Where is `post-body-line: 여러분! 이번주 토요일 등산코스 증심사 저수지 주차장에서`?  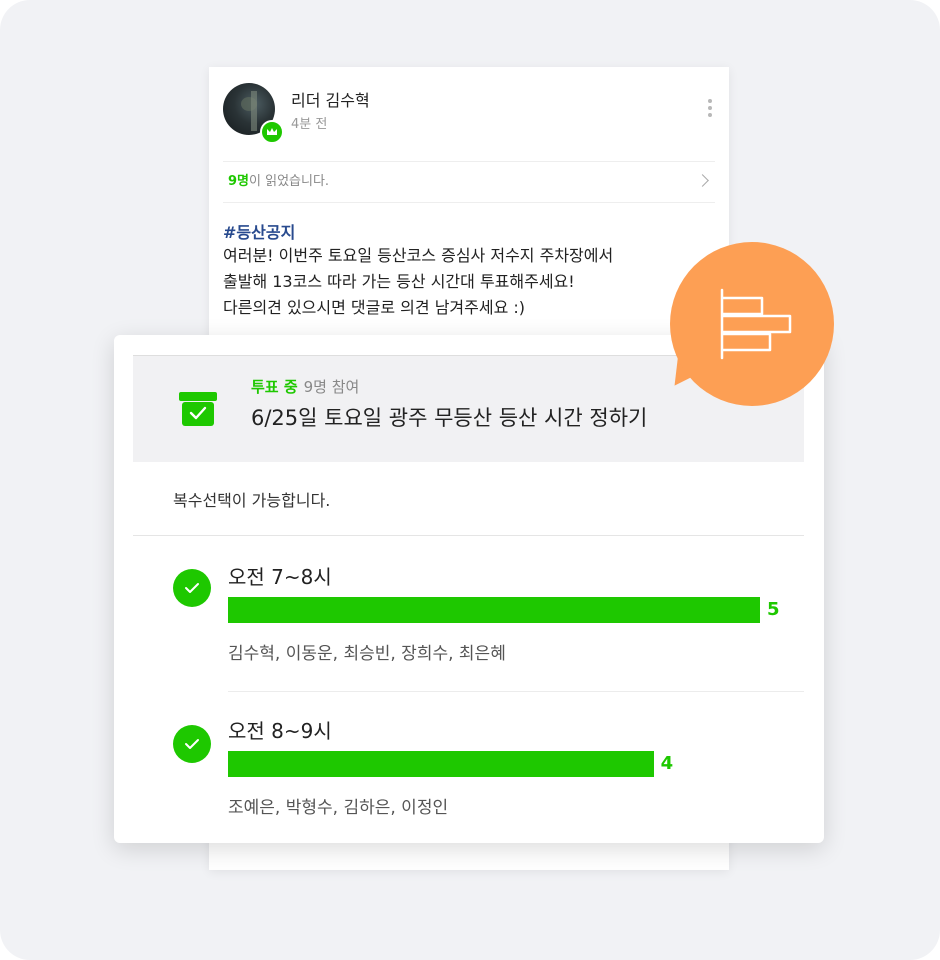
post-body-line: 여러분! 이번주 토요일 등산코스 증심사 저수지 주차장에서 is located at coordinates (418, 255).